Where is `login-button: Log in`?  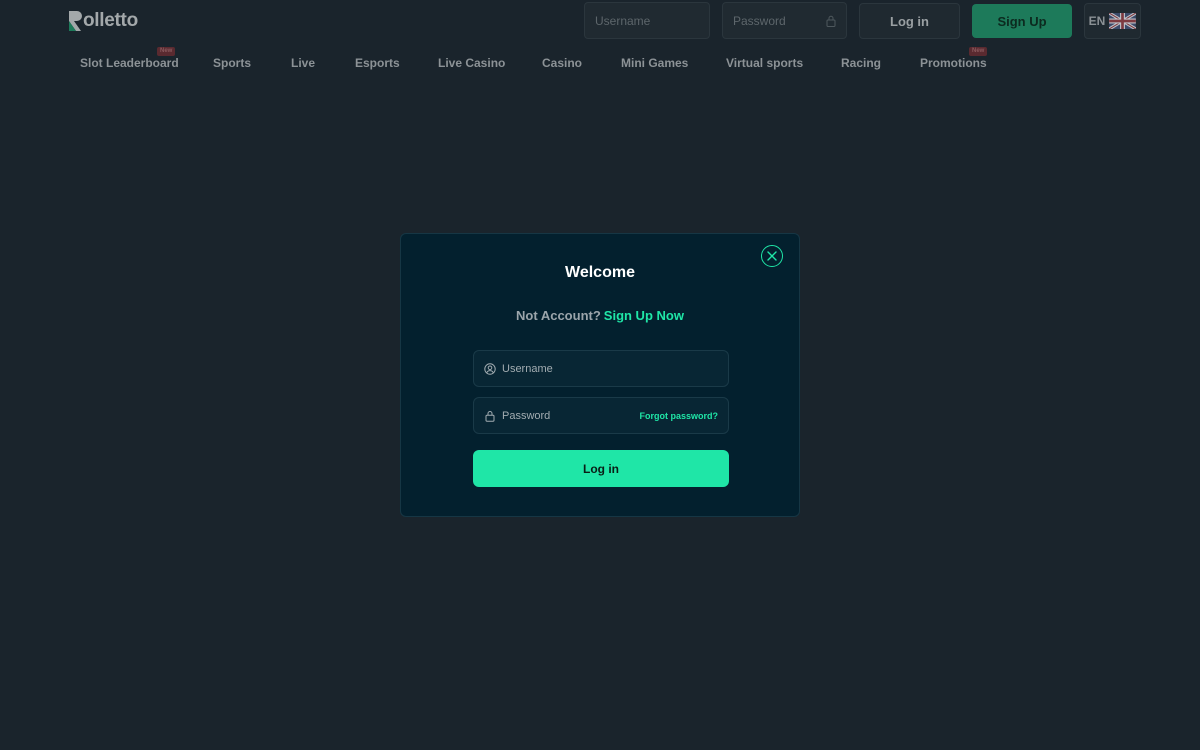 login-button: Log in is located at coordinates (601, 468).